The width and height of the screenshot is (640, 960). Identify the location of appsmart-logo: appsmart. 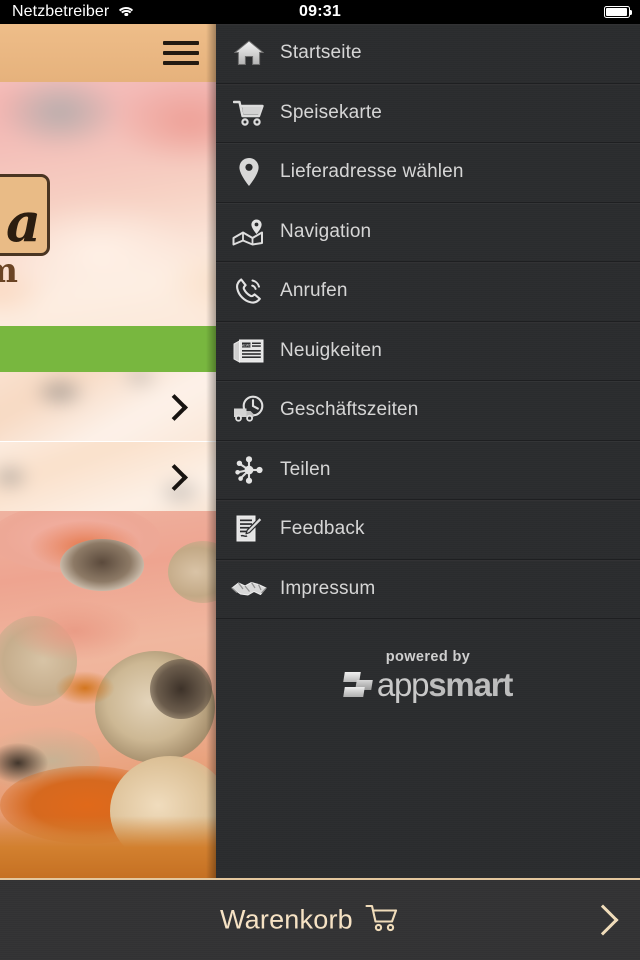
(428, 684).